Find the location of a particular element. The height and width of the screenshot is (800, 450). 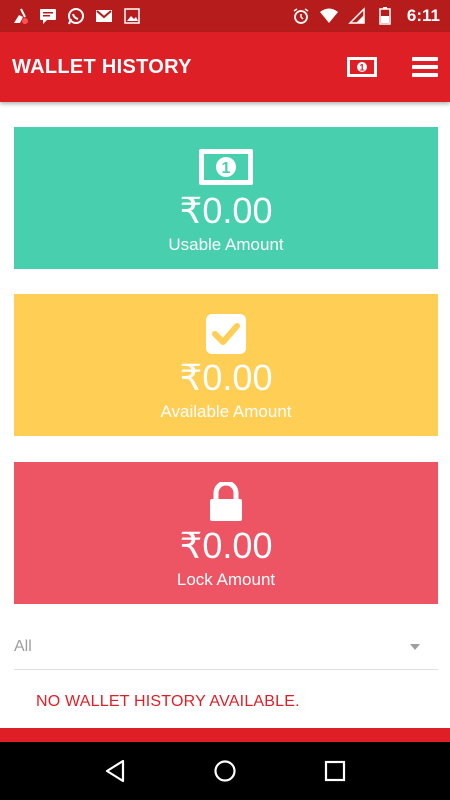

available-amount-label: Available Amount is located at coordinates (226, 411).